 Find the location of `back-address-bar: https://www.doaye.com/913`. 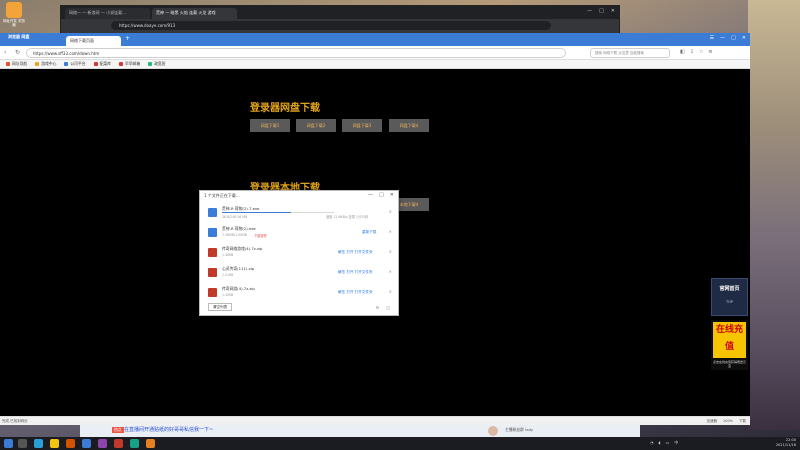

back-address-bar: https://www.doaye.com/913 is located at coordinates (331, 25).